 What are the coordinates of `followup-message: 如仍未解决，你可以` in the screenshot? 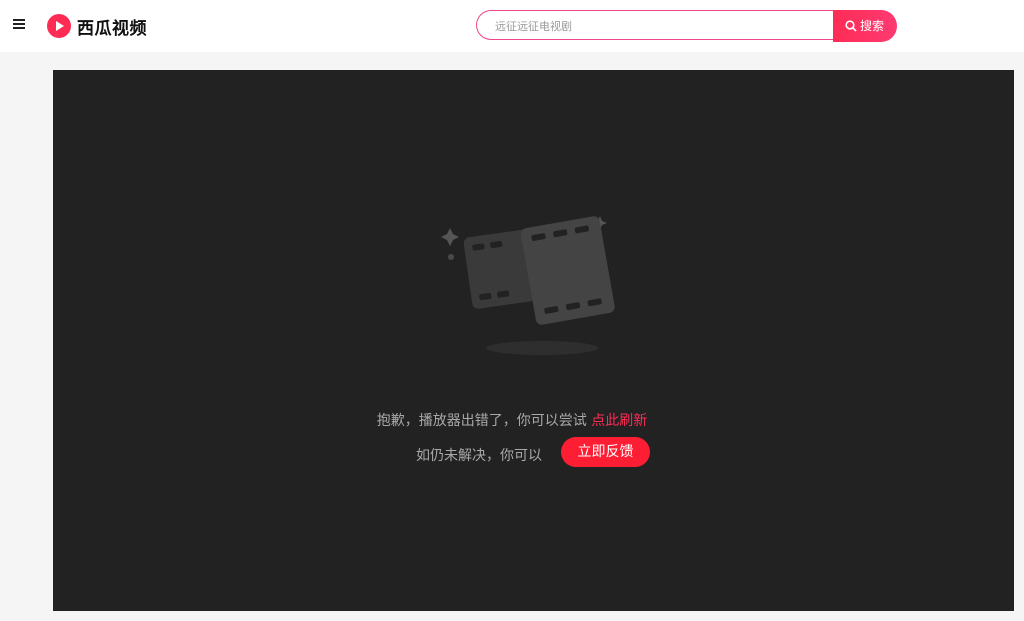 It's located at (479, 456).